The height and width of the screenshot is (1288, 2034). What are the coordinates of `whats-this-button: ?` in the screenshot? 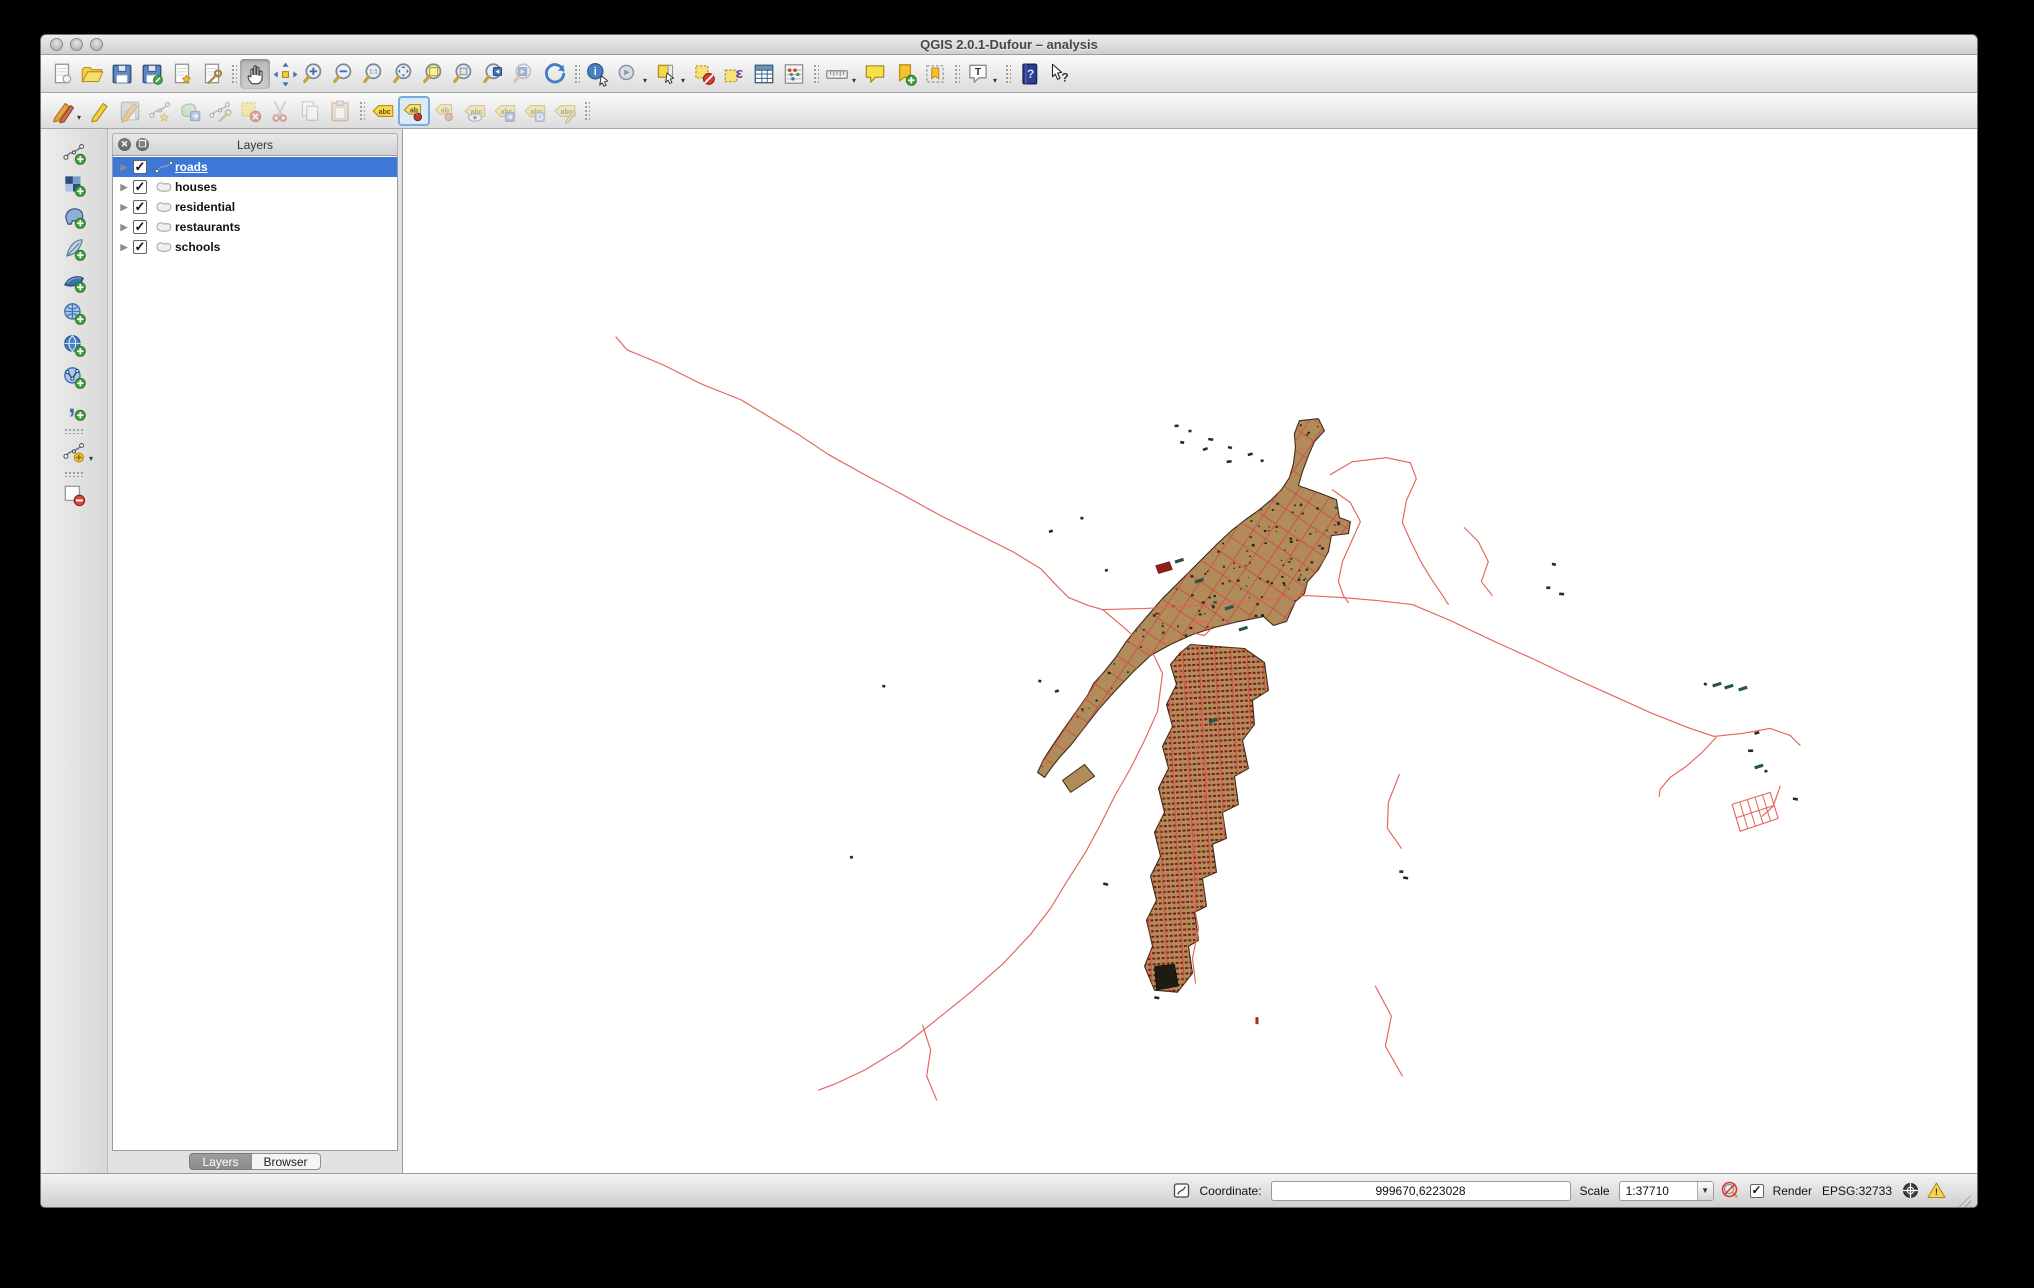 It's located at (1059, 74).